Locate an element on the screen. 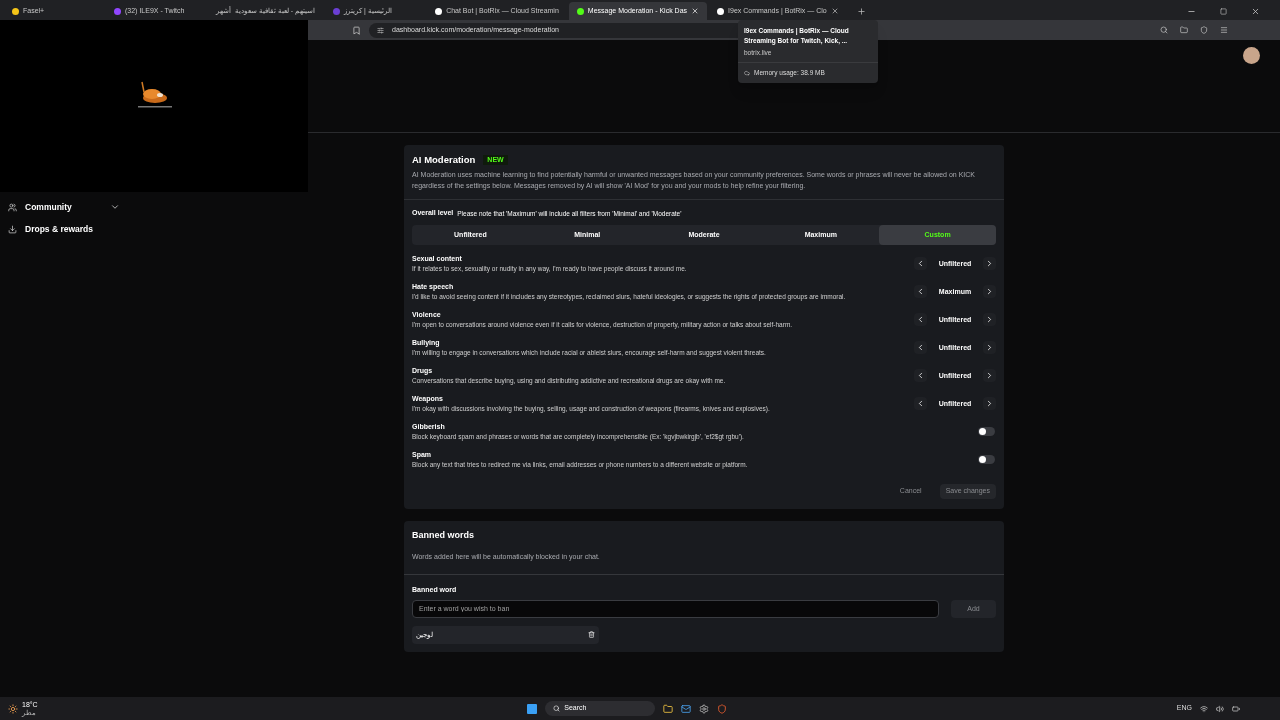 The width and height of the screenshot is (1280, 720). start-icon is located at coordinates (532, 708).